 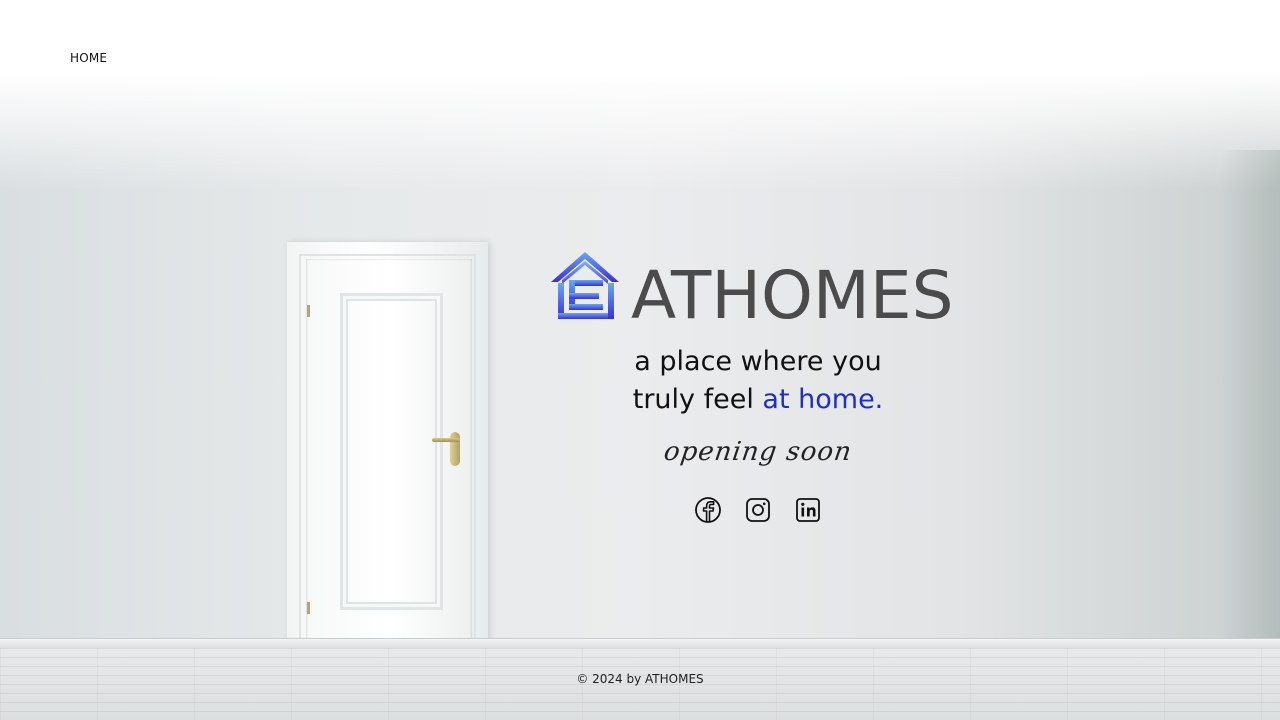 I want to click on door-handle, so click(x=446, y=440).